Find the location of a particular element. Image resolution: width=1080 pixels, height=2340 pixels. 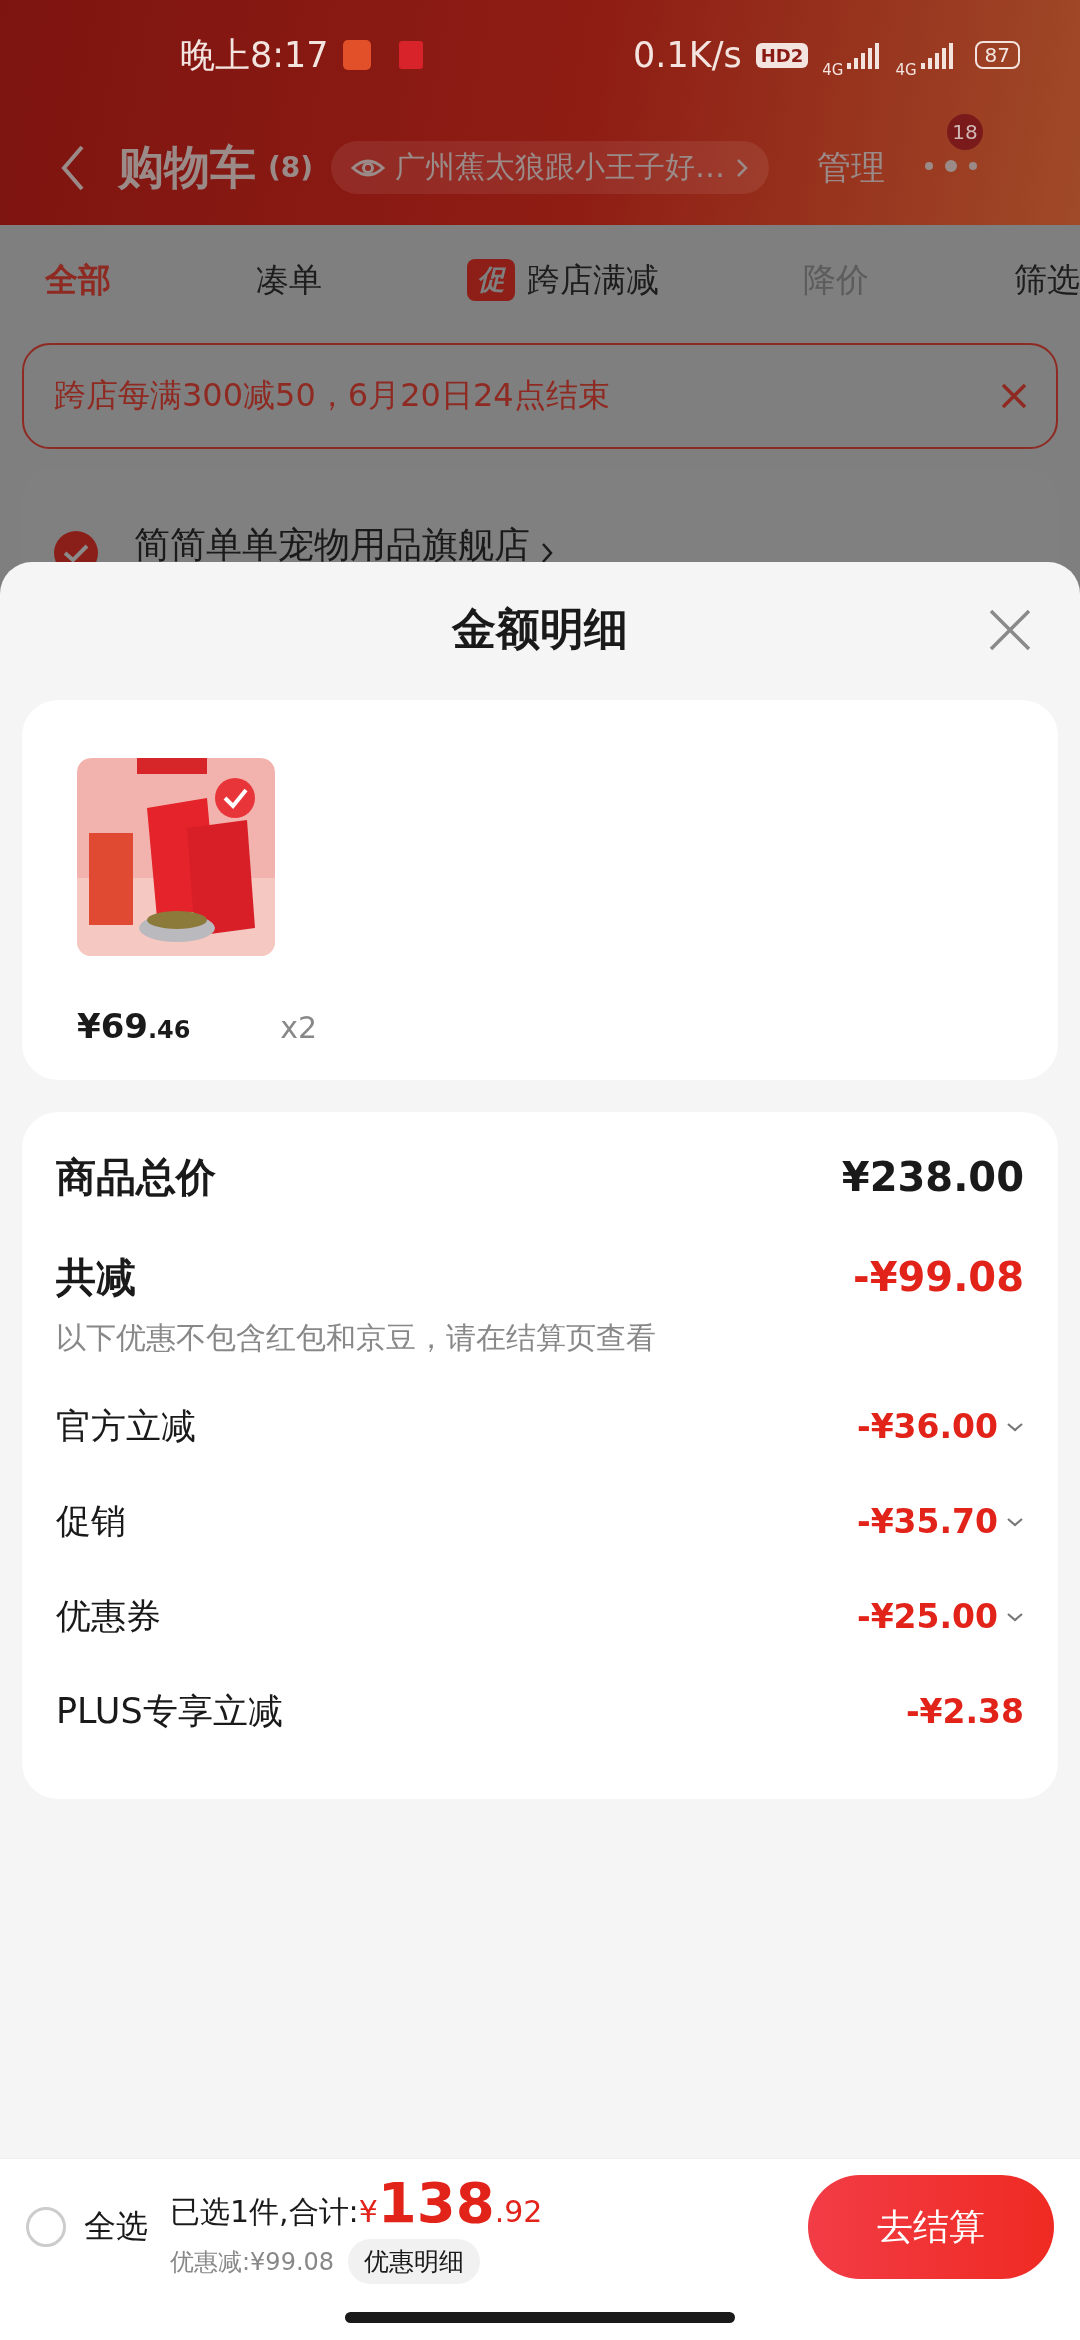

total-value: ¥238.00 is located at coordinates (932, 1177).